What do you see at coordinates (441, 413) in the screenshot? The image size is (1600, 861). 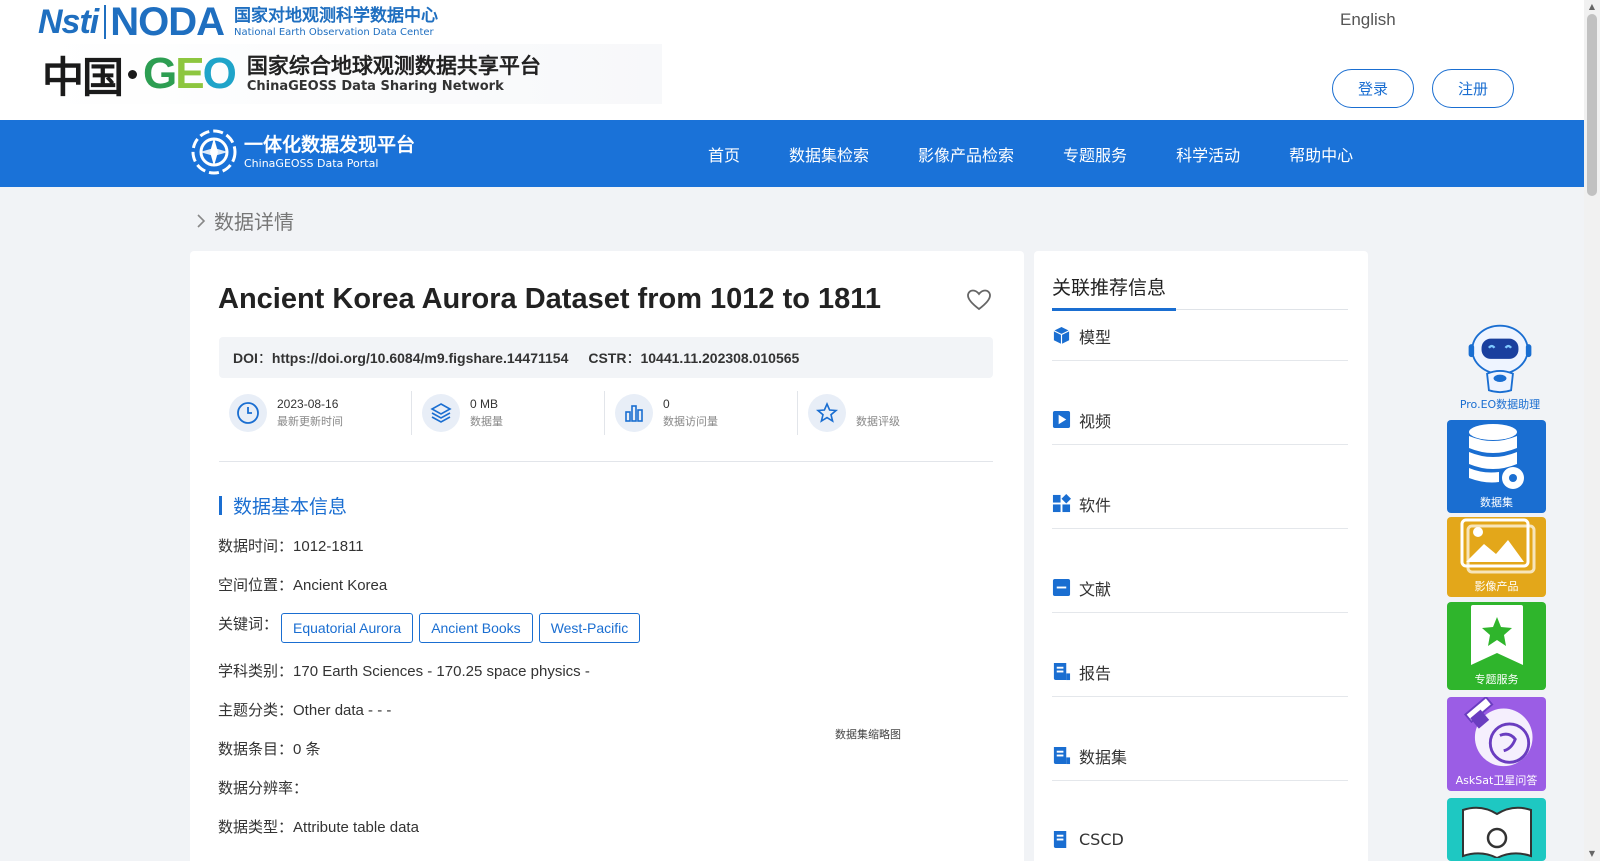 I see `layers-icon` at bounding box center [441, 413].